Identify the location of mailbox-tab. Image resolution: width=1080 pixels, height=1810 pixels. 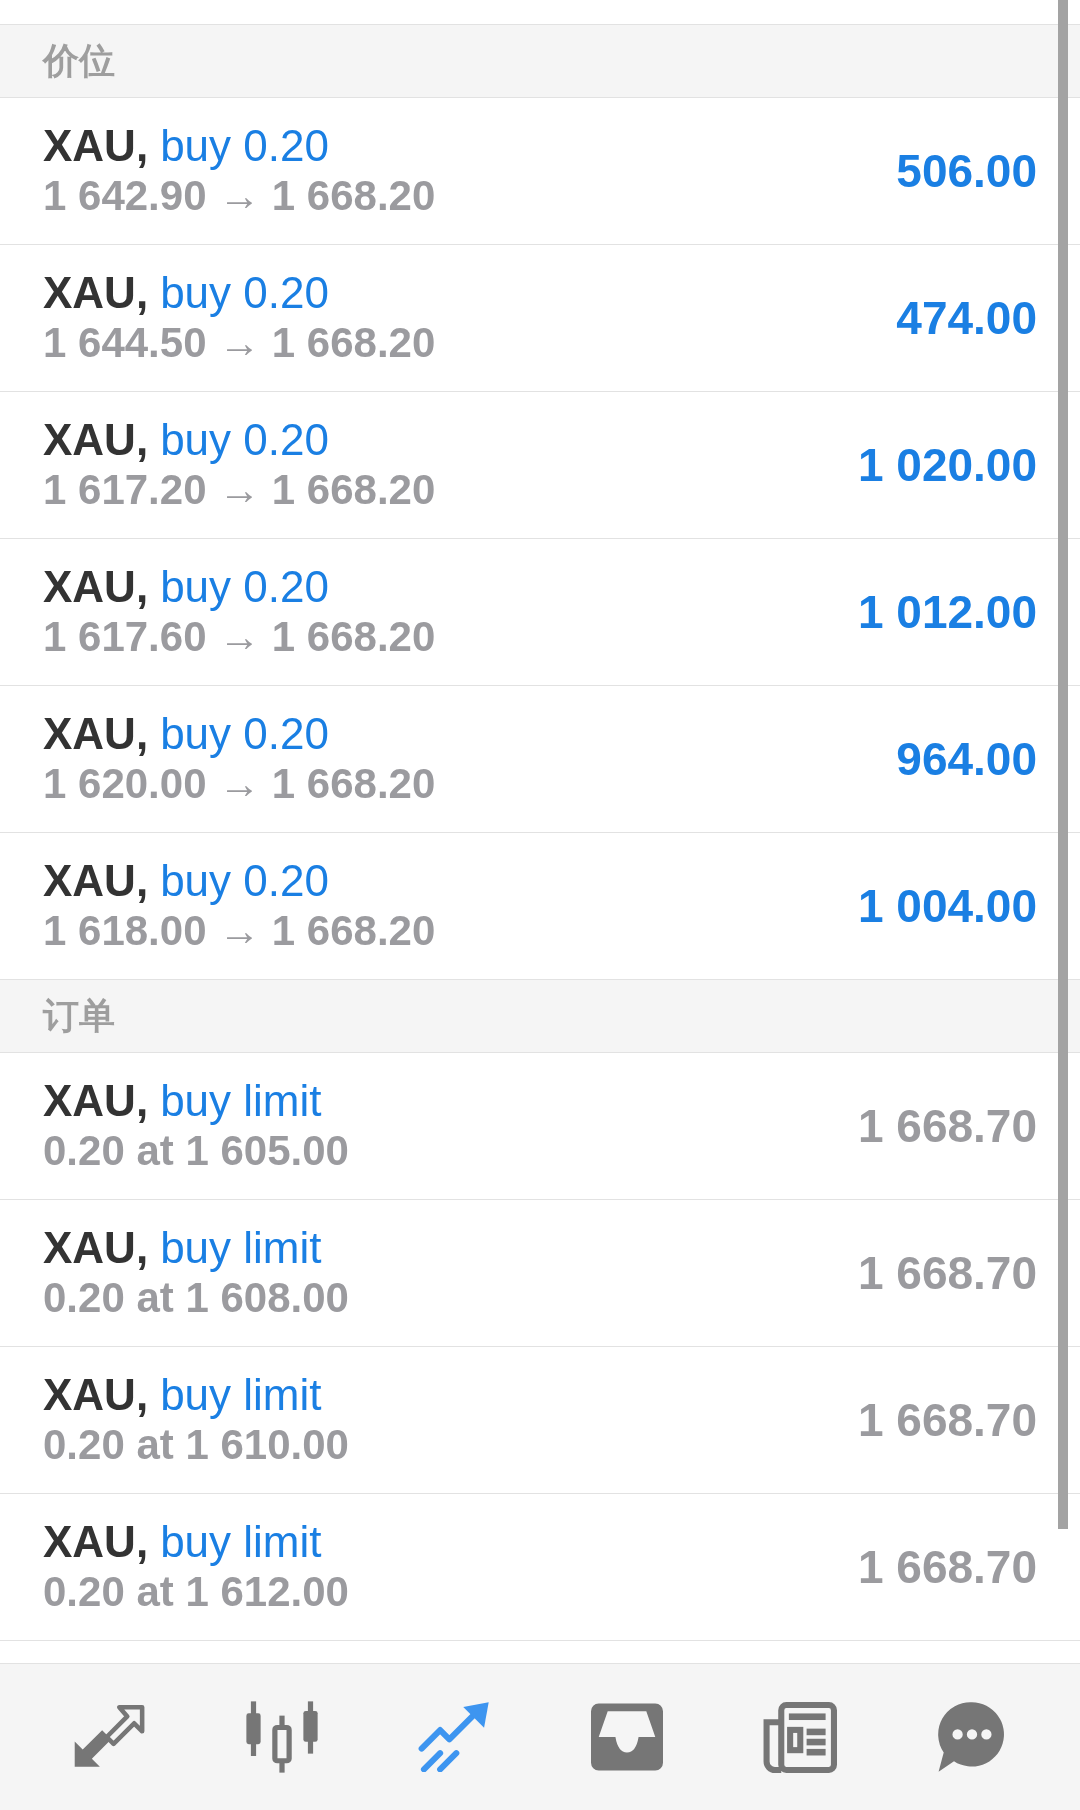
(626, 1737).